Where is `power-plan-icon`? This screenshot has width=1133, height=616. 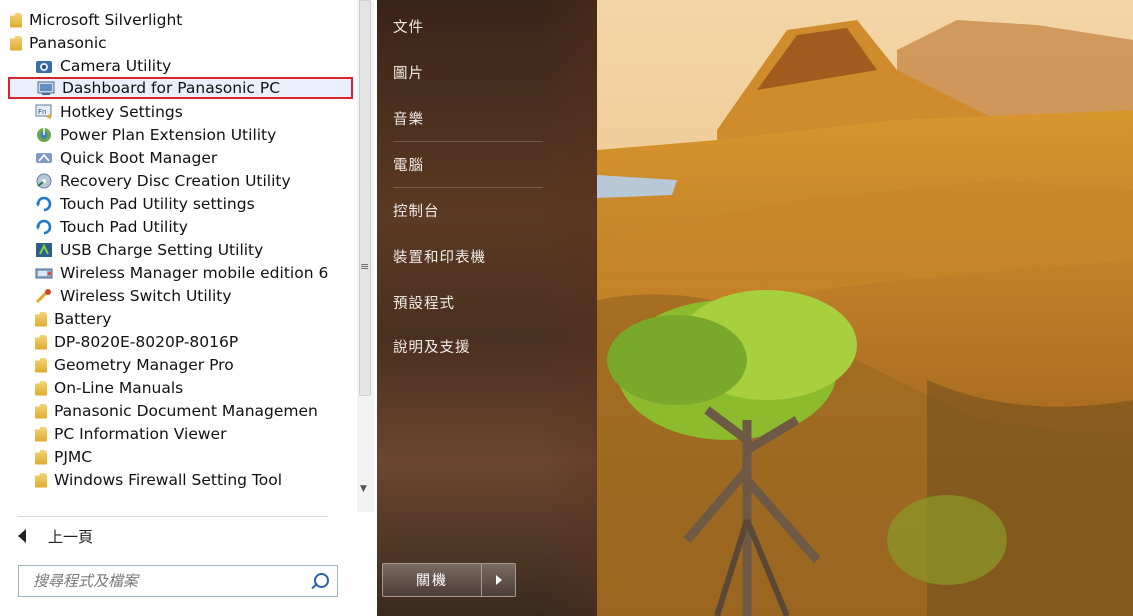 power-plan-icon is located at coordinates (44, 135).